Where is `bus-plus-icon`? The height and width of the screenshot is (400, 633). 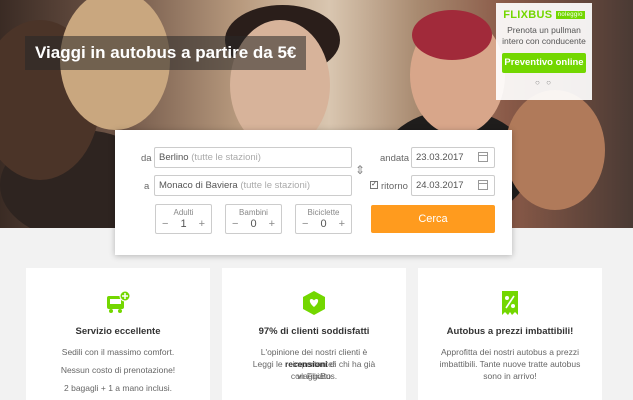 bus-plus-icon is located at coordinates (119, 301).